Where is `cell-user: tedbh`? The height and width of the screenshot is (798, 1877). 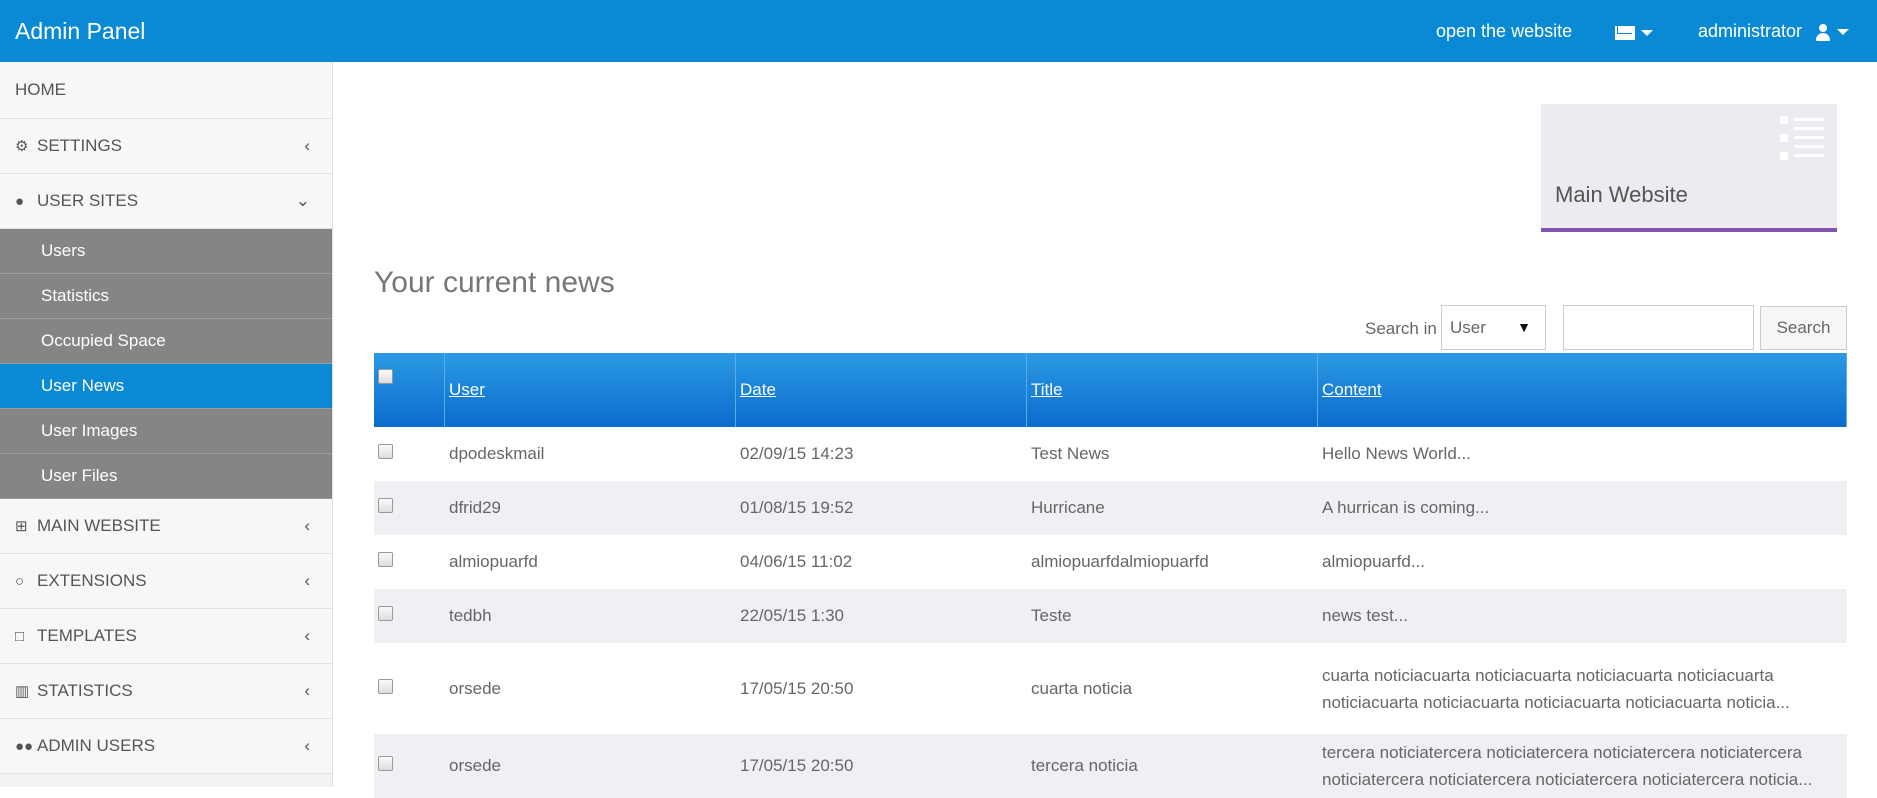
cell-user: tedbh is located at coordinates (590, 616).